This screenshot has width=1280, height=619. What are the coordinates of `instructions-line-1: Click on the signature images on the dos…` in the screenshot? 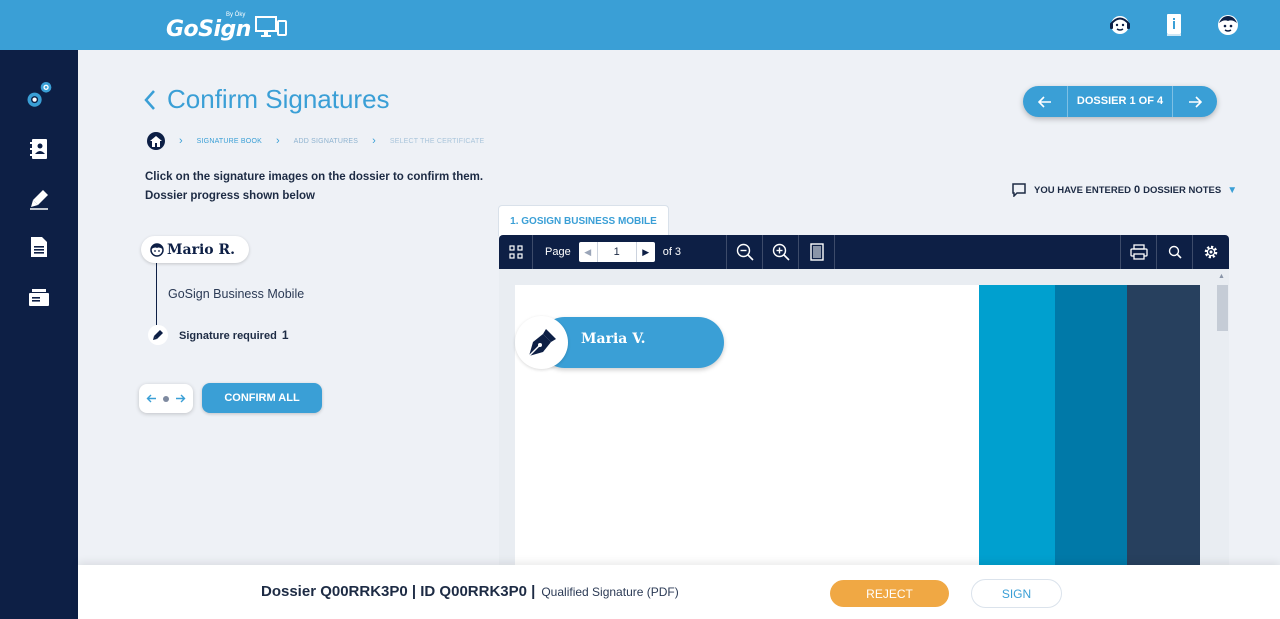 It's located at (314, 177).